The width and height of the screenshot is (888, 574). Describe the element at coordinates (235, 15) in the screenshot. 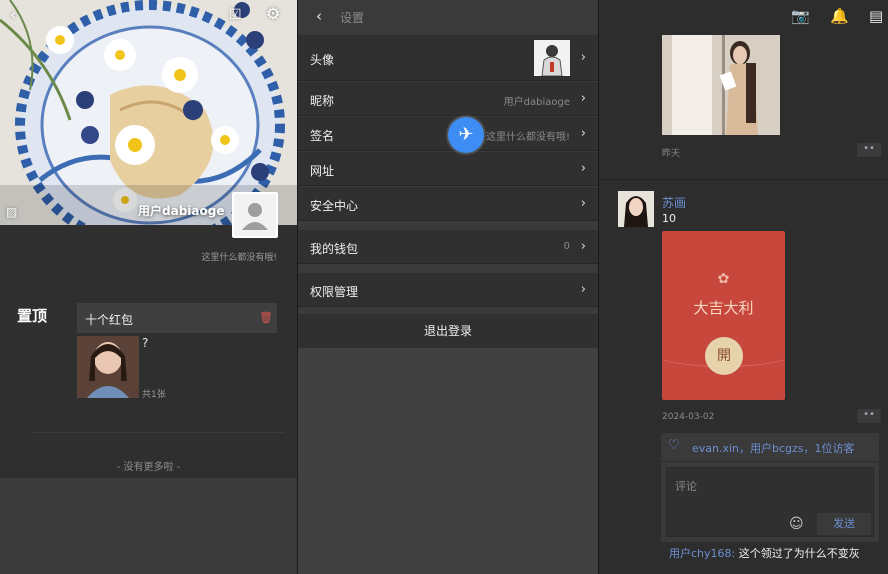

I see `calendar-check-icon: ☑` at that location.